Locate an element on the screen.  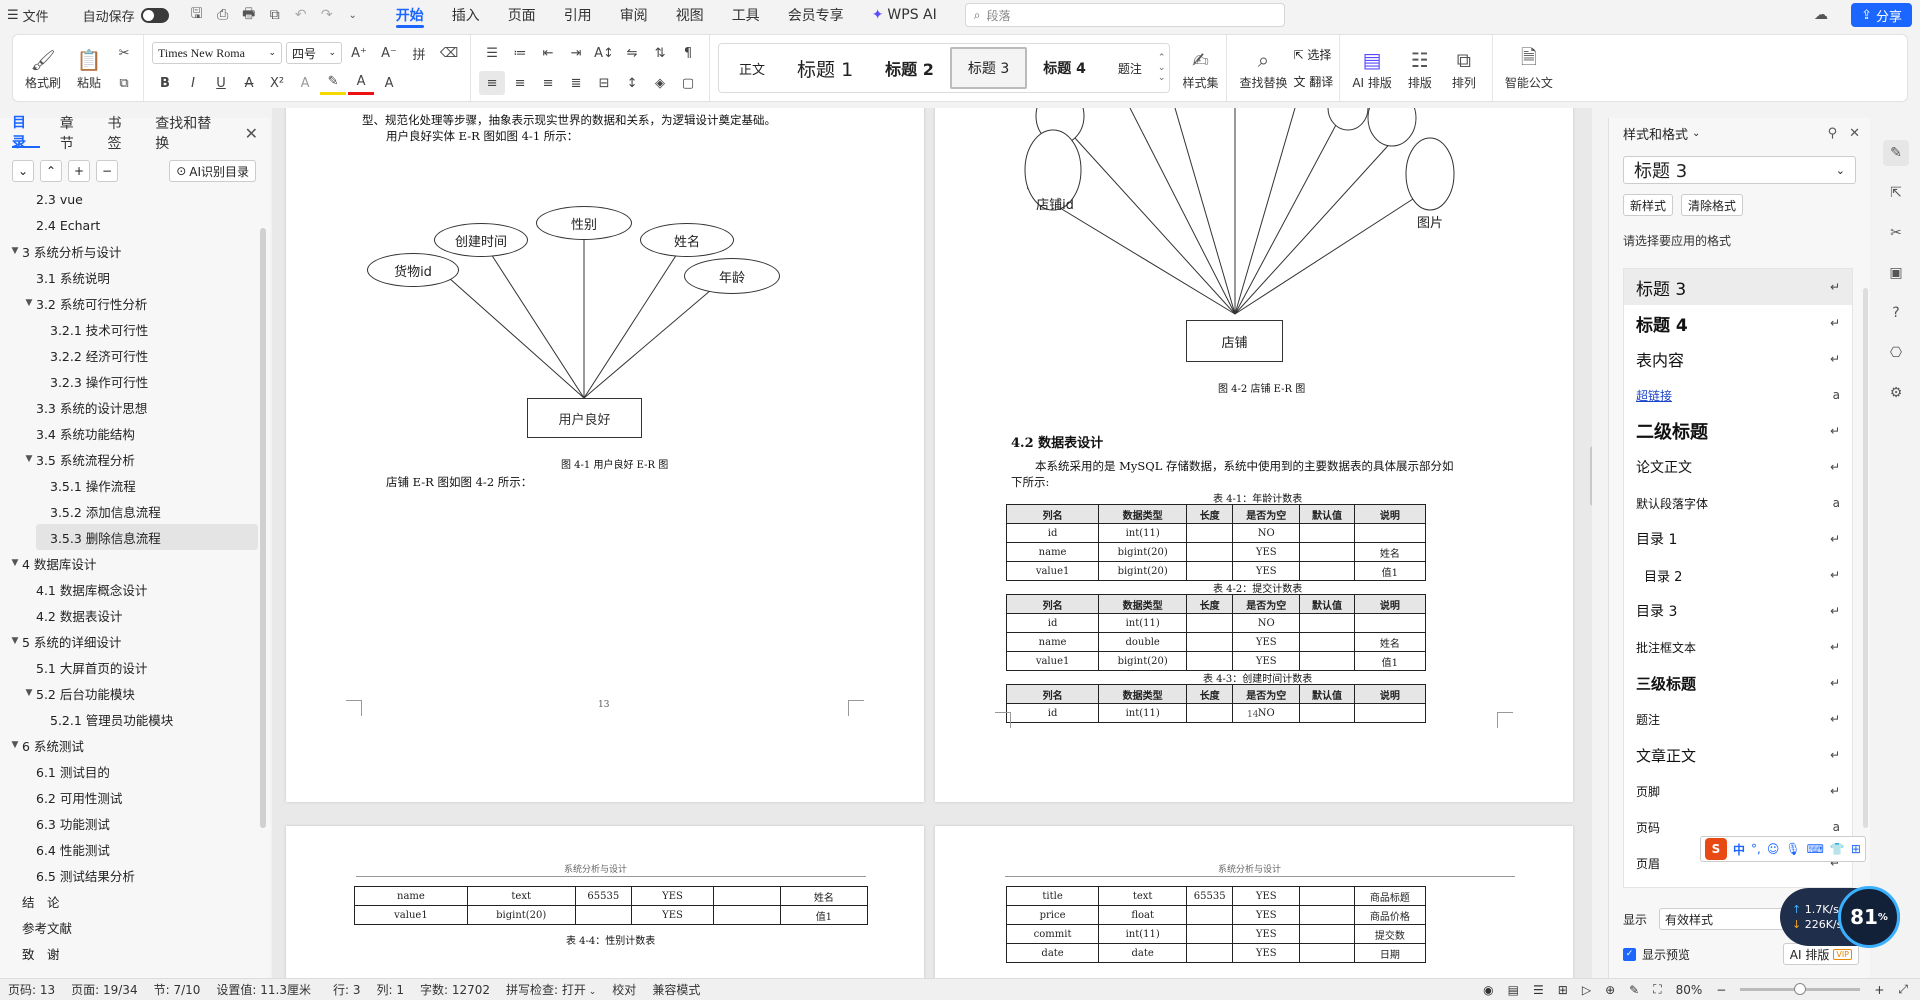
sort-icon: ⇅ is located at coordinates (660, 53).